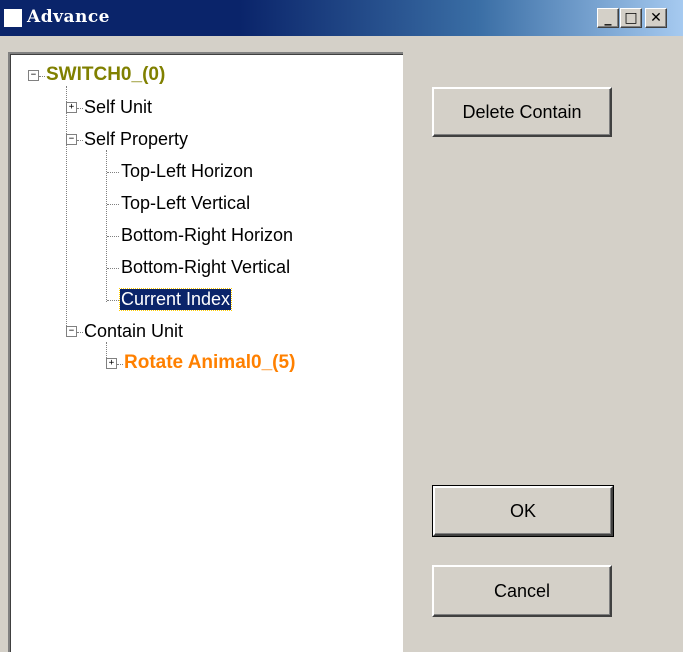  I want to click on tree-node-property-selected: Current Index, so click(175, 299).